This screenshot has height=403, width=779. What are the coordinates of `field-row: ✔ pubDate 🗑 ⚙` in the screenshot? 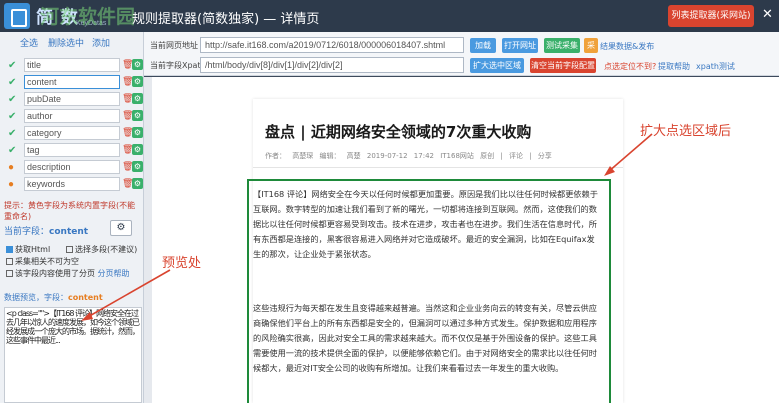 It's located at (75, 99).